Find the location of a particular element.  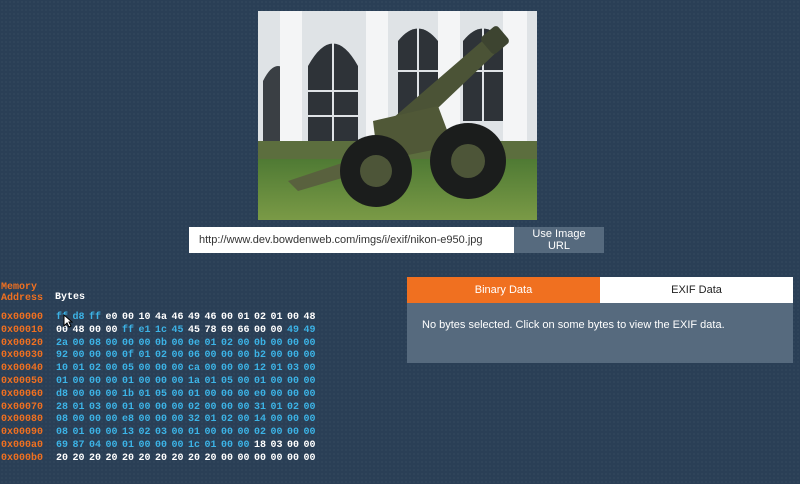

hex-byte: 1b is located at coordinates (130, 395).